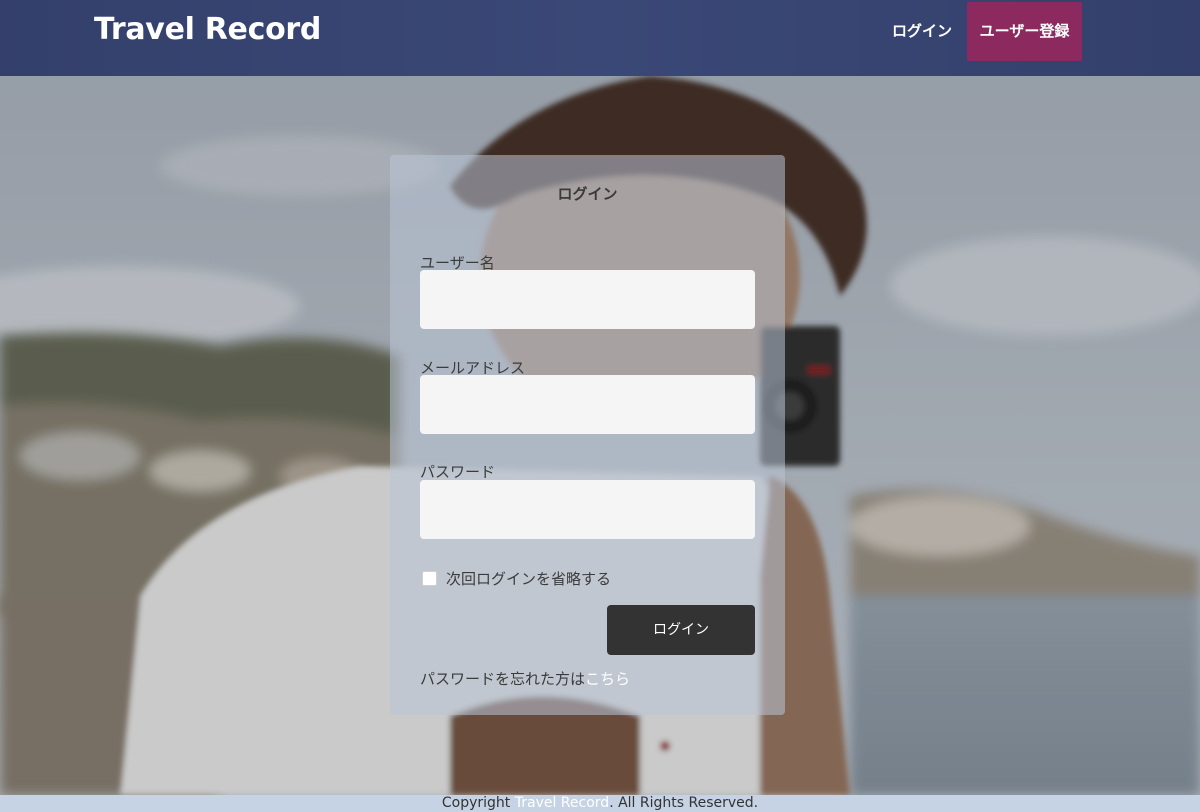 This screenshot has height=812, width=1200. Describe the element at coordinates (528, 578) in the screenshot. I see `remember-me-label: 次回ログインを省略する` at that location.